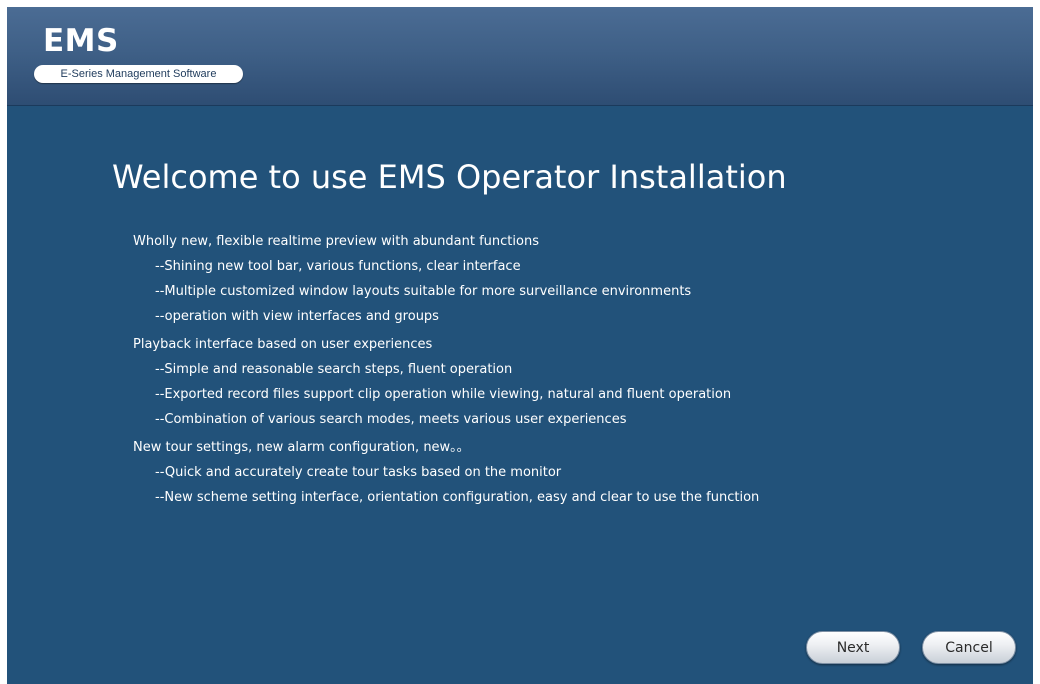 This screenshot has height=684, width=1040. I want to click on cancel-button: Cancel, so click(969, 647).